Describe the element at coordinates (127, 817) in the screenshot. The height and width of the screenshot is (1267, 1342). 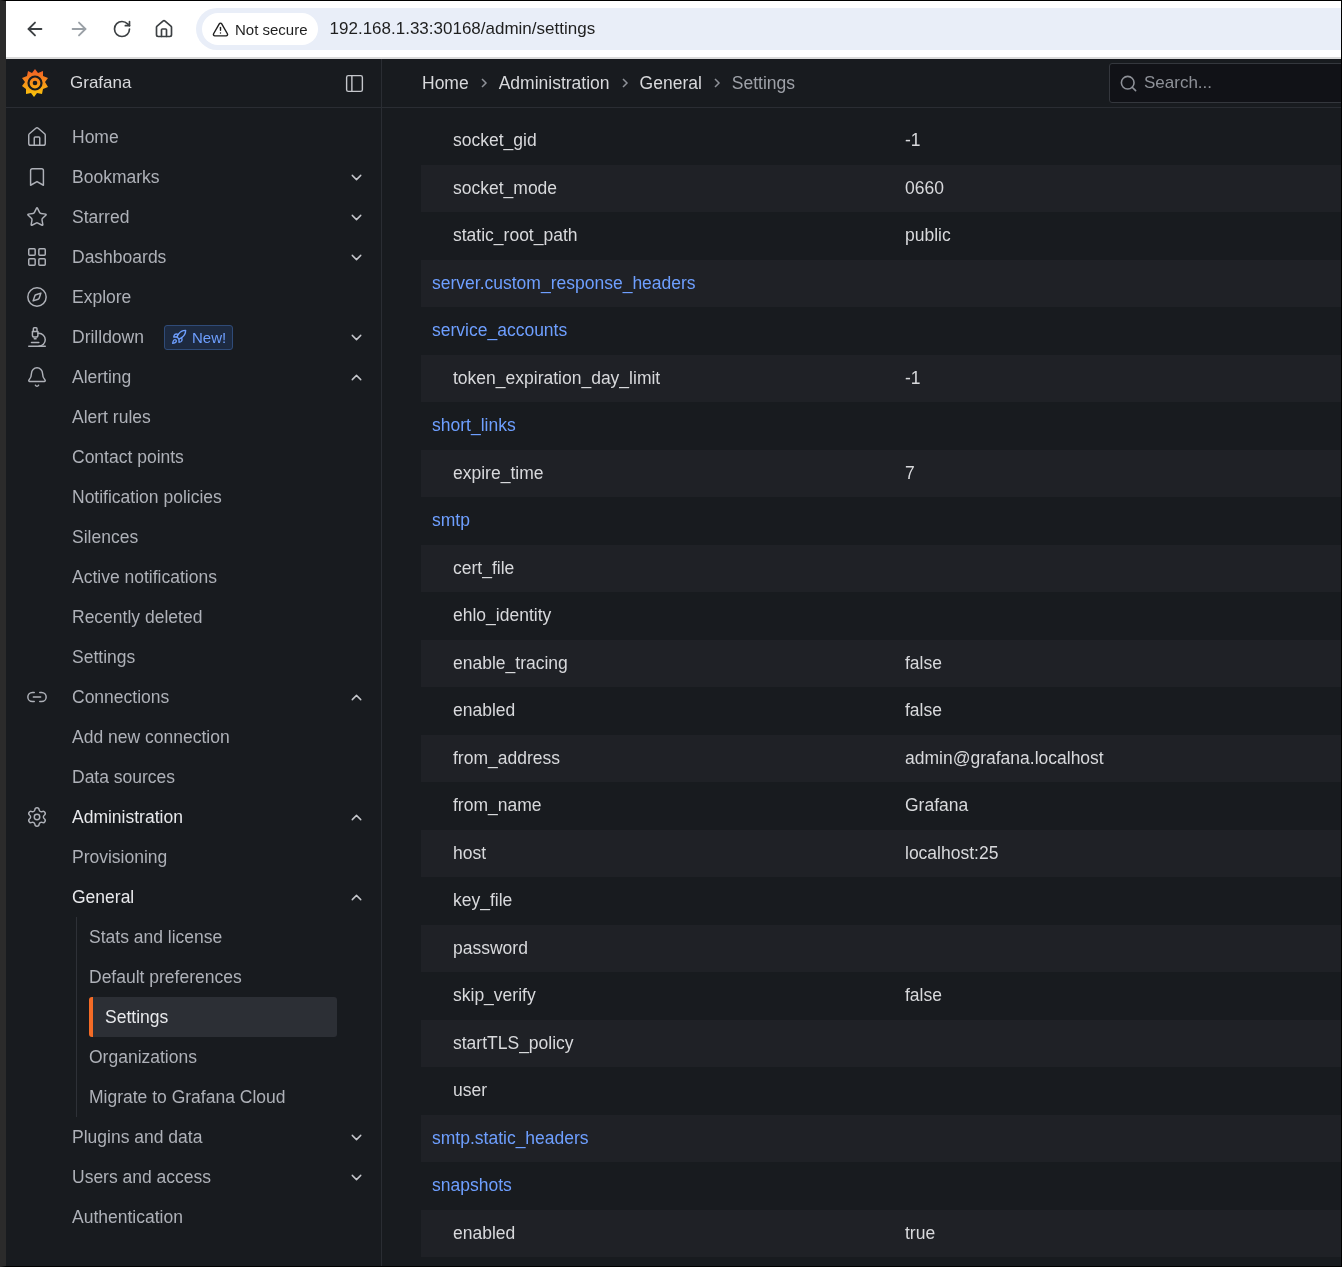
I see `nav-item: Administration` at that location.